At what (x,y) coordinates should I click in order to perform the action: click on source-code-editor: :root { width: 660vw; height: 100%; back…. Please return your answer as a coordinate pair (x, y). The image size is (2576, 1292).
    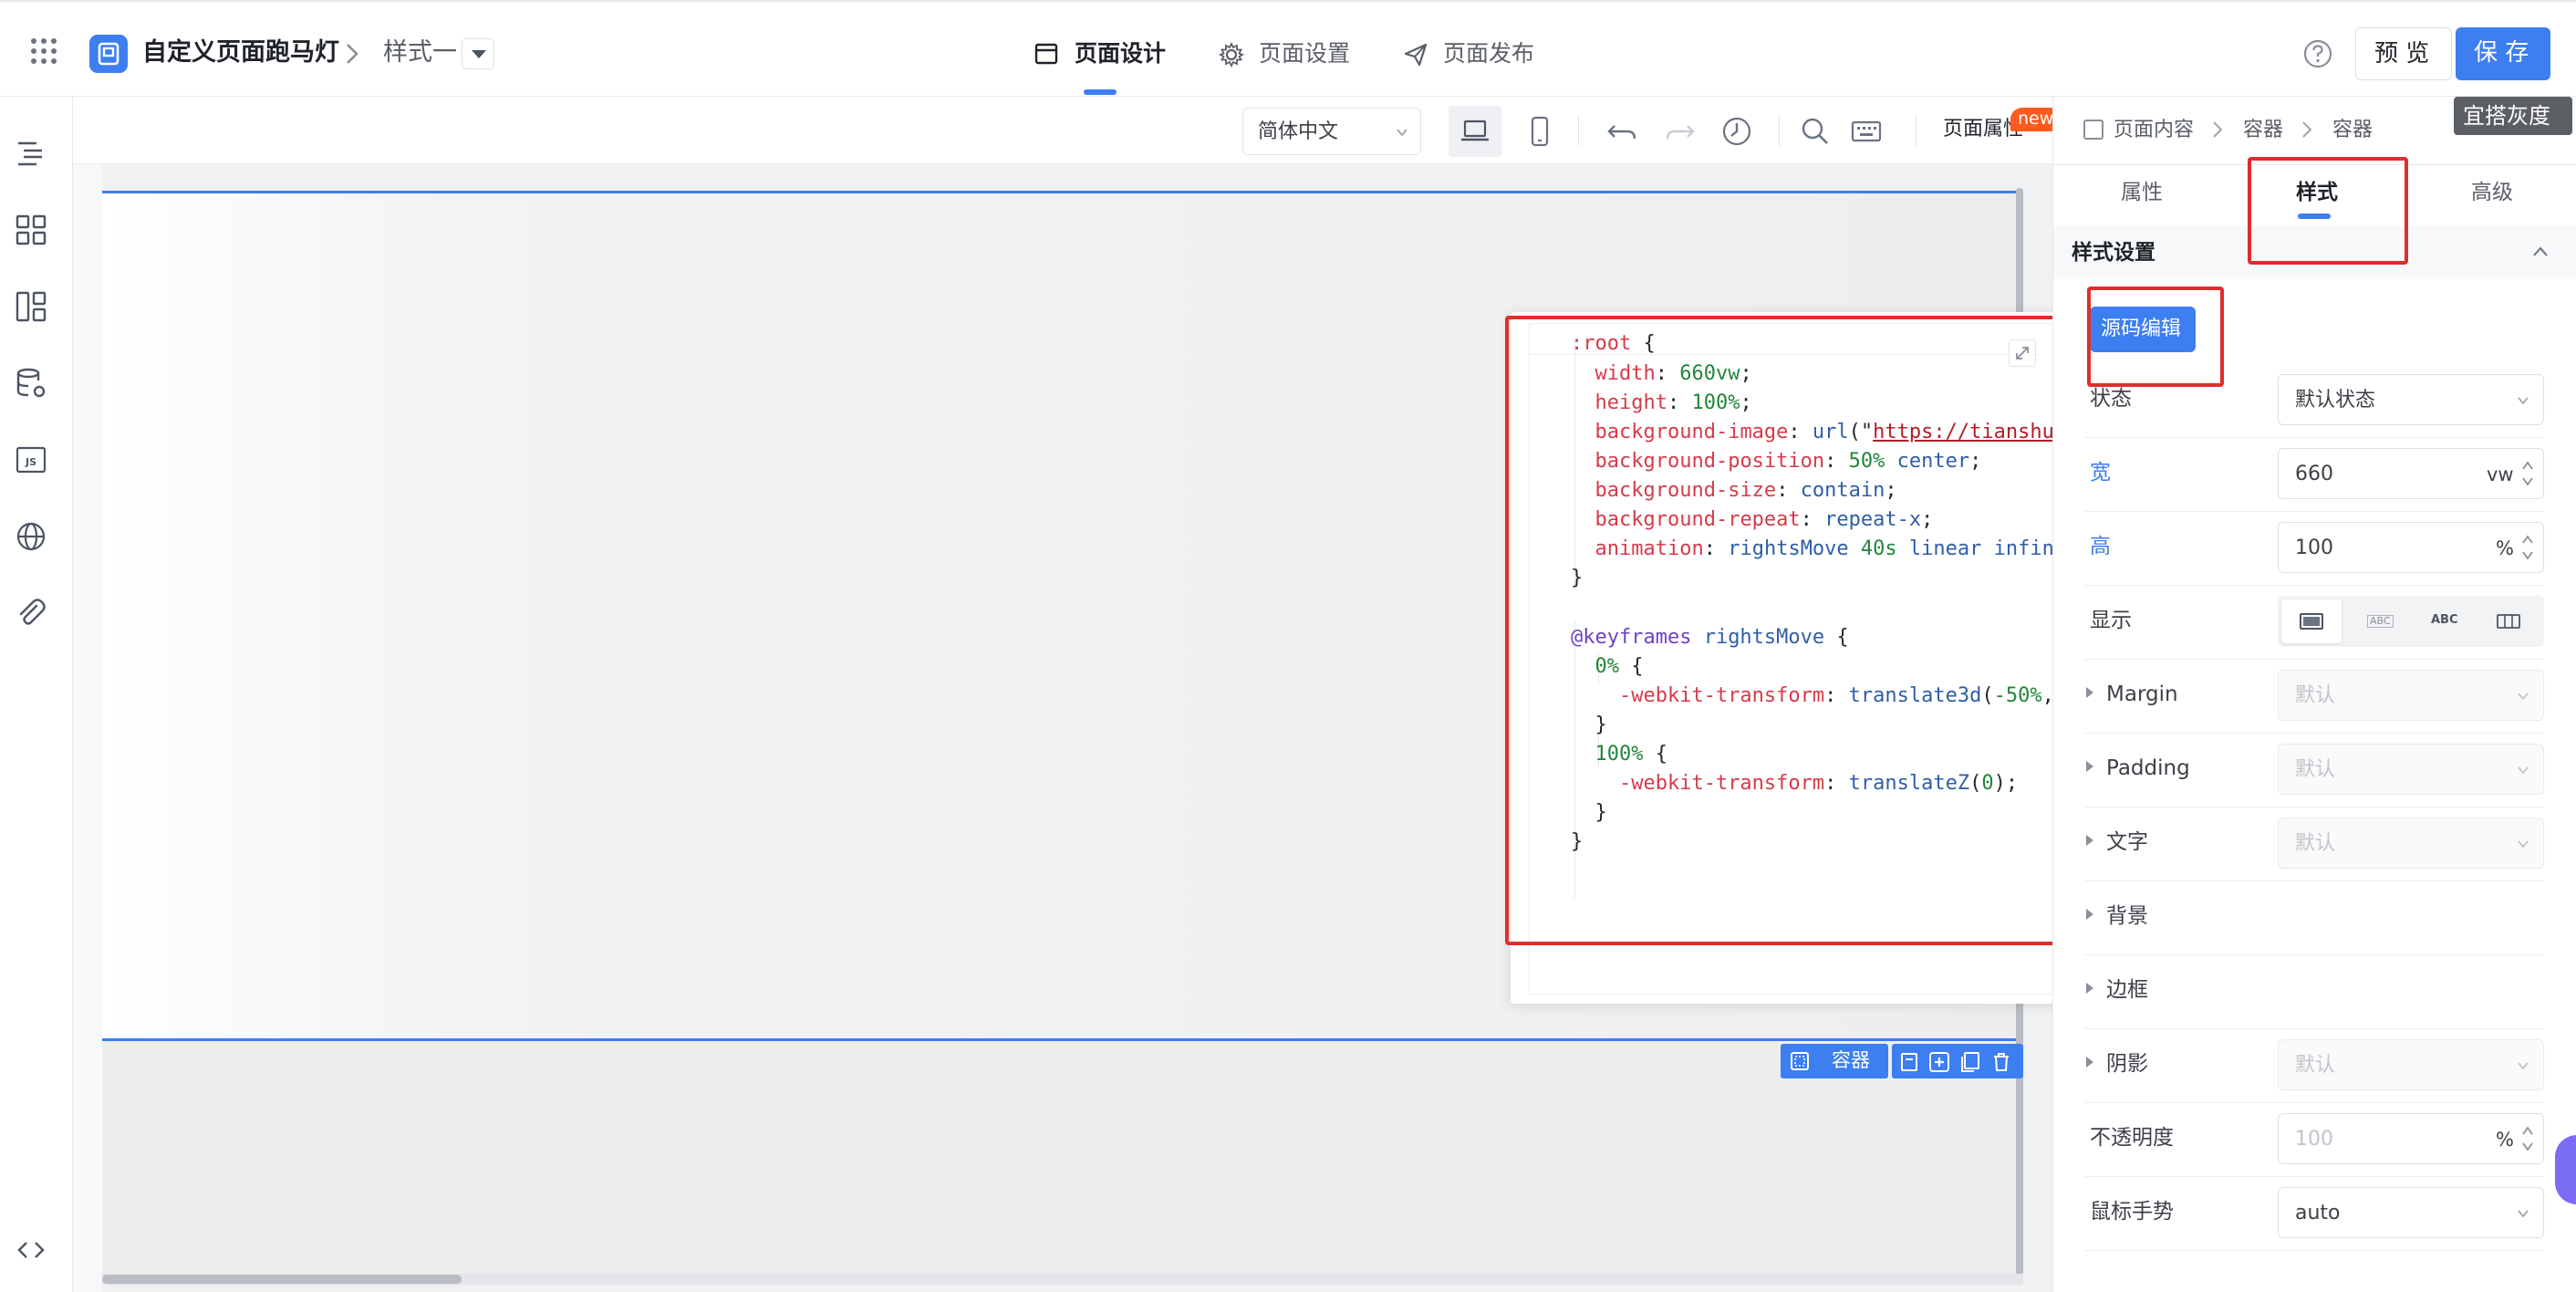
    Looking at the image, I should click on (1792, 658).